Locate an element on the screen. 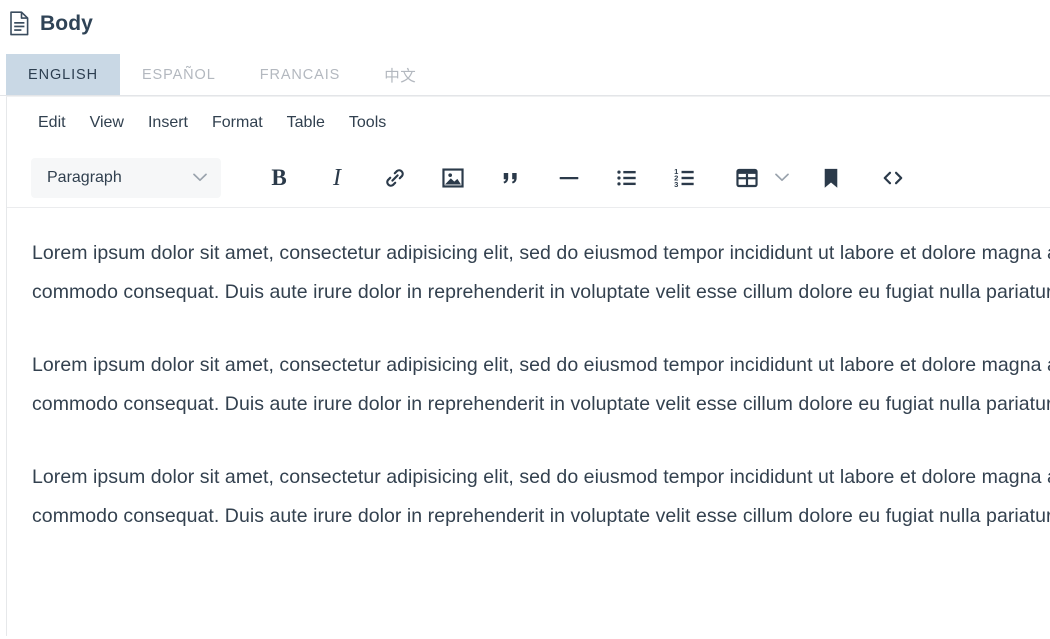 The width and height of the screenshot is (1050, 639). editor-menubar: Edit View Insert Format Table Tools is located at coordinates (528, 123).